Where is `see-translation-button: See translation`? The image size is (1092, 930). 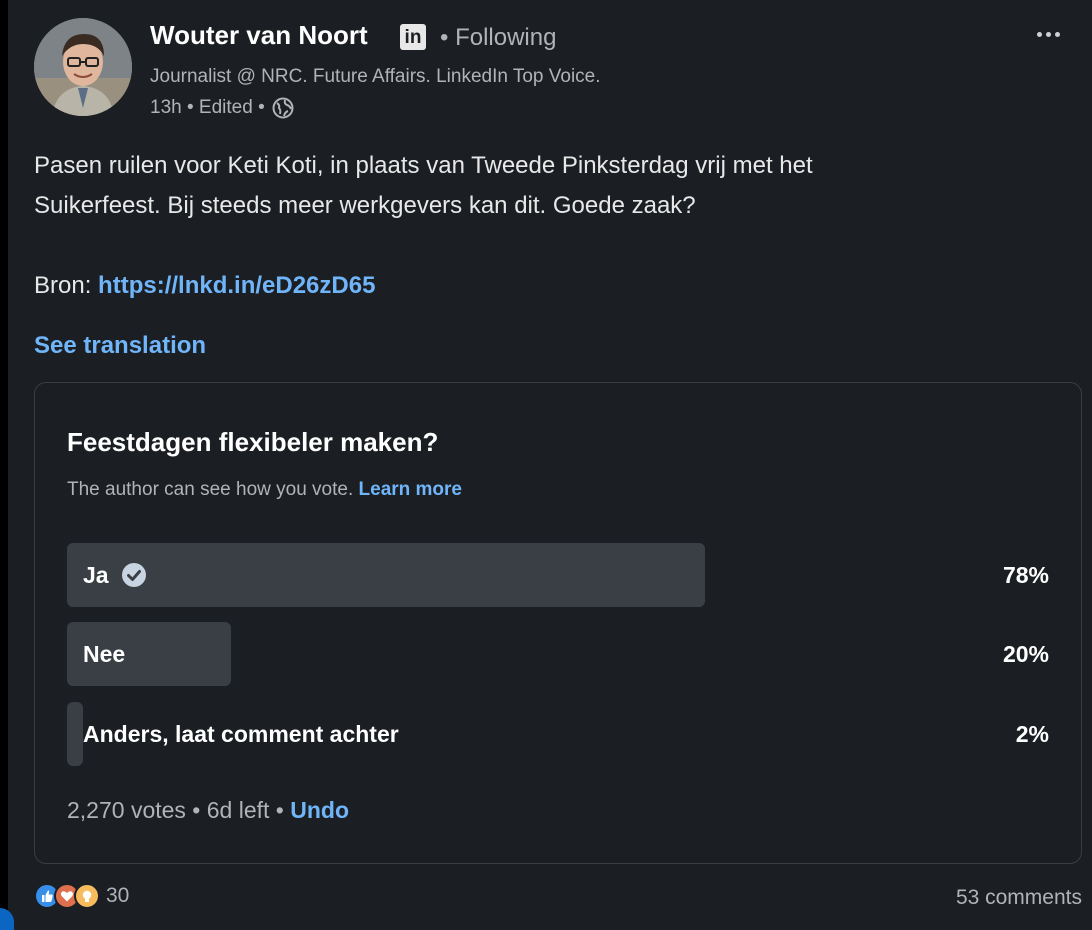
see-translation-button: See translation is located at coordinates (120, 346).